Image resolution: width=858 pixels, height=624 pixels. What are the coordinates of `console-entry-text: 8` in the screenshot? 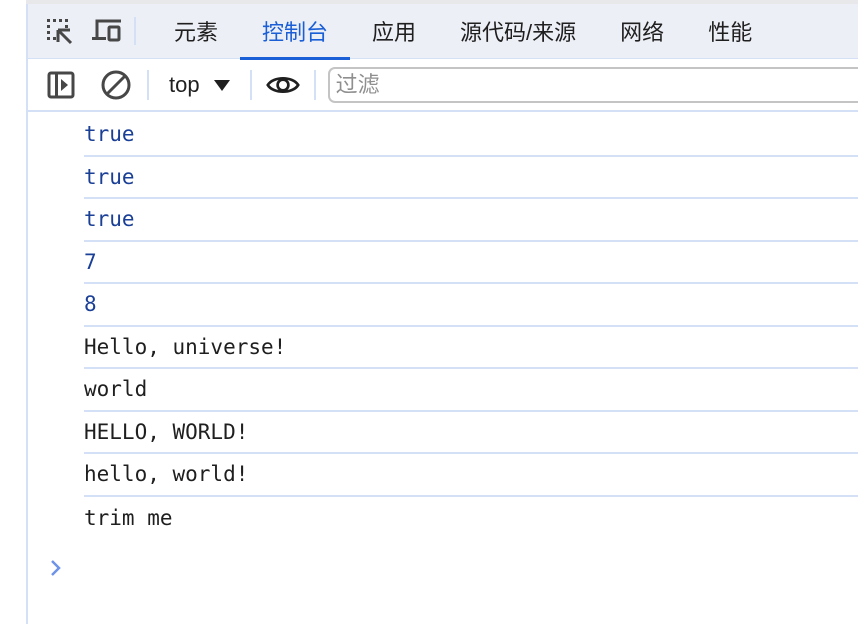 It's located at (90, 304).